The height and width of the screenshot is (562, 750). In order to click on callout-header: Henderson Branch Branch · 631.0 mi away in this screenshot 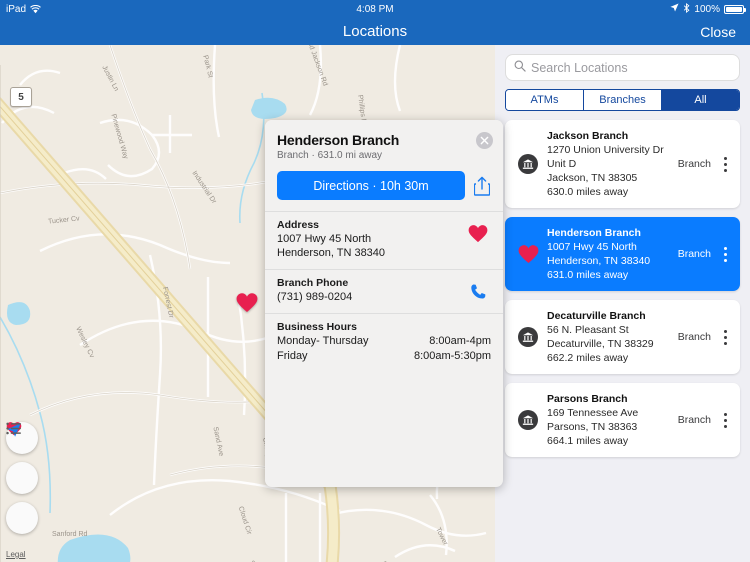, I will do `click(384, 145)`.